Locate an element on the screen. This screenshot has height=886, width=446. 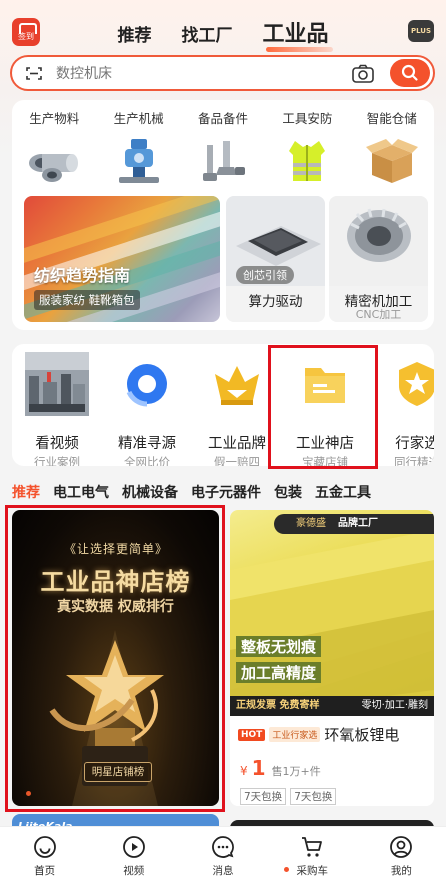
product-claim-1: 整板无划痕 is located at coordinates (279, 646).